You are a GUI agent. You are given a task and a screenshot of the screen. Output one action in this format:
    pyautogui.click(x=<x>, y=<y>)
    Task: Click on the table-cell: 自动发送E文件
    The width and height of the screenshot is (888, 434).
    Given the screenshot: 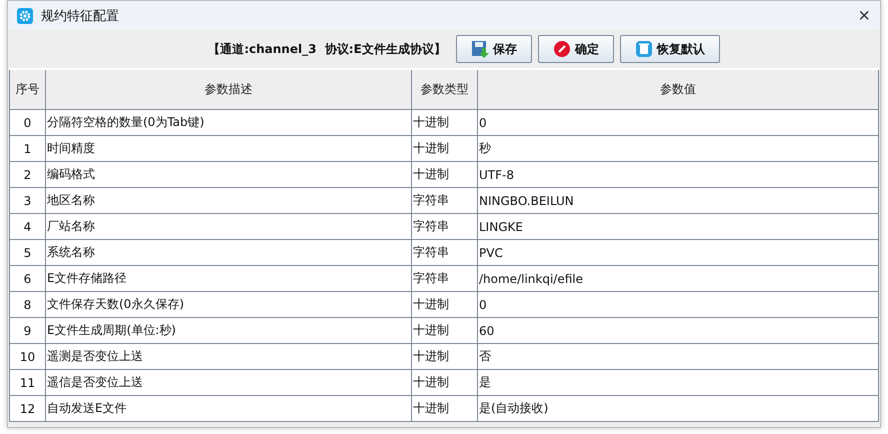 What is the action you would take?
    pyautogui.click(x=229, y=409)
    